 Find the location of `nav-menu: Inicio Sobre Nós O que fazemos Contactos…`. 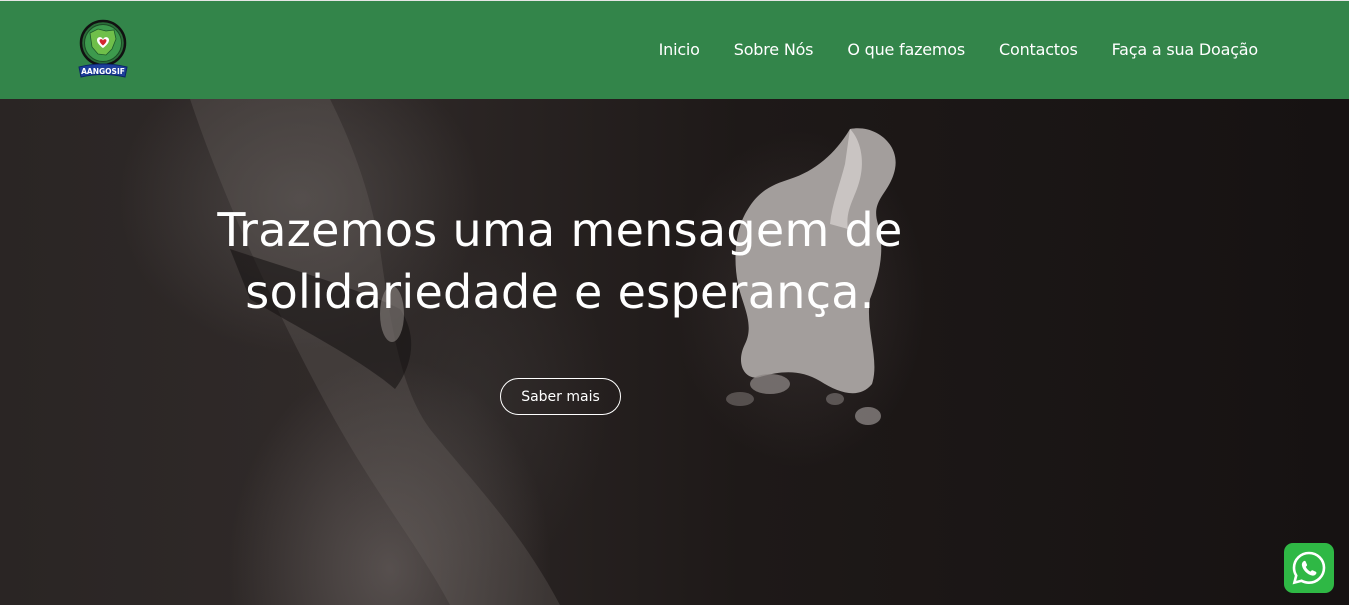

nav-menu: Inicio Sobre Nós O que fazemos Contactos… is located at coordinates (959, 50).